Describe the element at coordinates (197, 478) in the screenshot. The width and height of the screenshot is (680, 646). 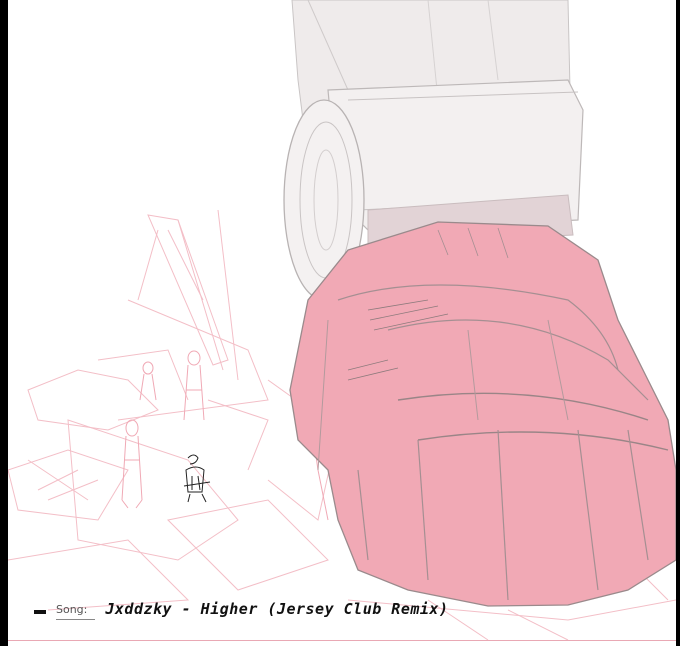
I see `small-figure-sketch` at that location.